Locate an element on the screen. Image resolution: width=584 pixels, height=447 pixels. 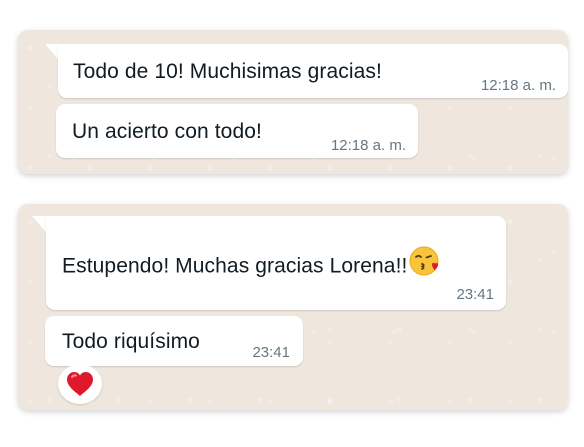
message-bubble: Un acierto con todo! 12:18 a. m. is located at coordinates (237, 131).